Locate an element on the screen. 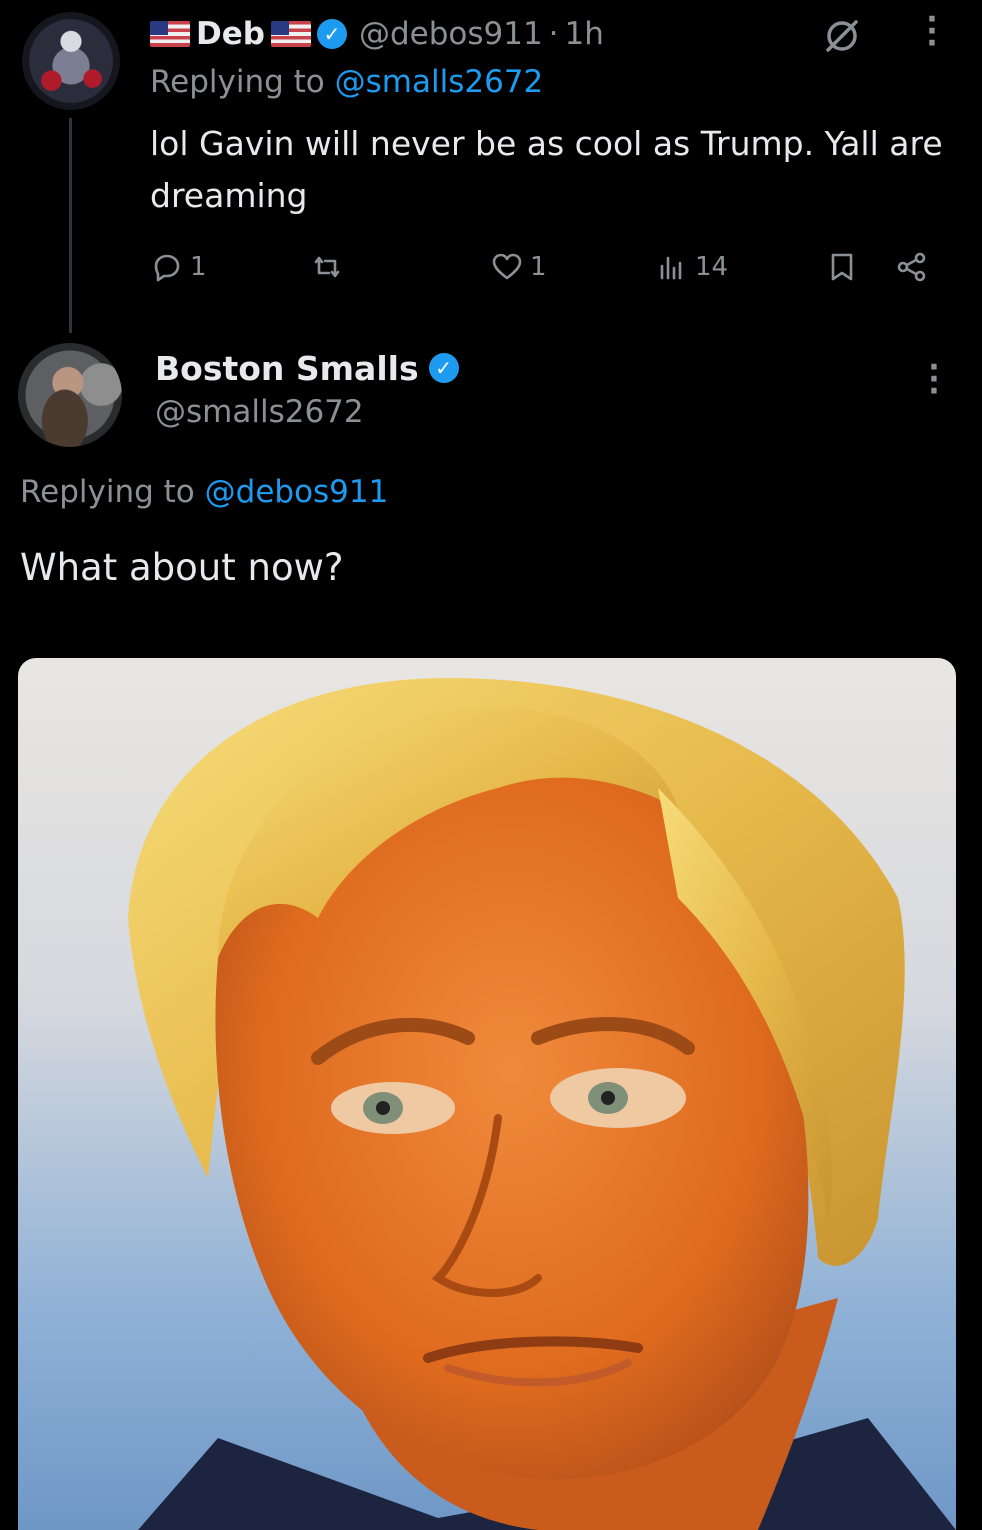  timestamp: 1h is located at coordinates (584, 34).